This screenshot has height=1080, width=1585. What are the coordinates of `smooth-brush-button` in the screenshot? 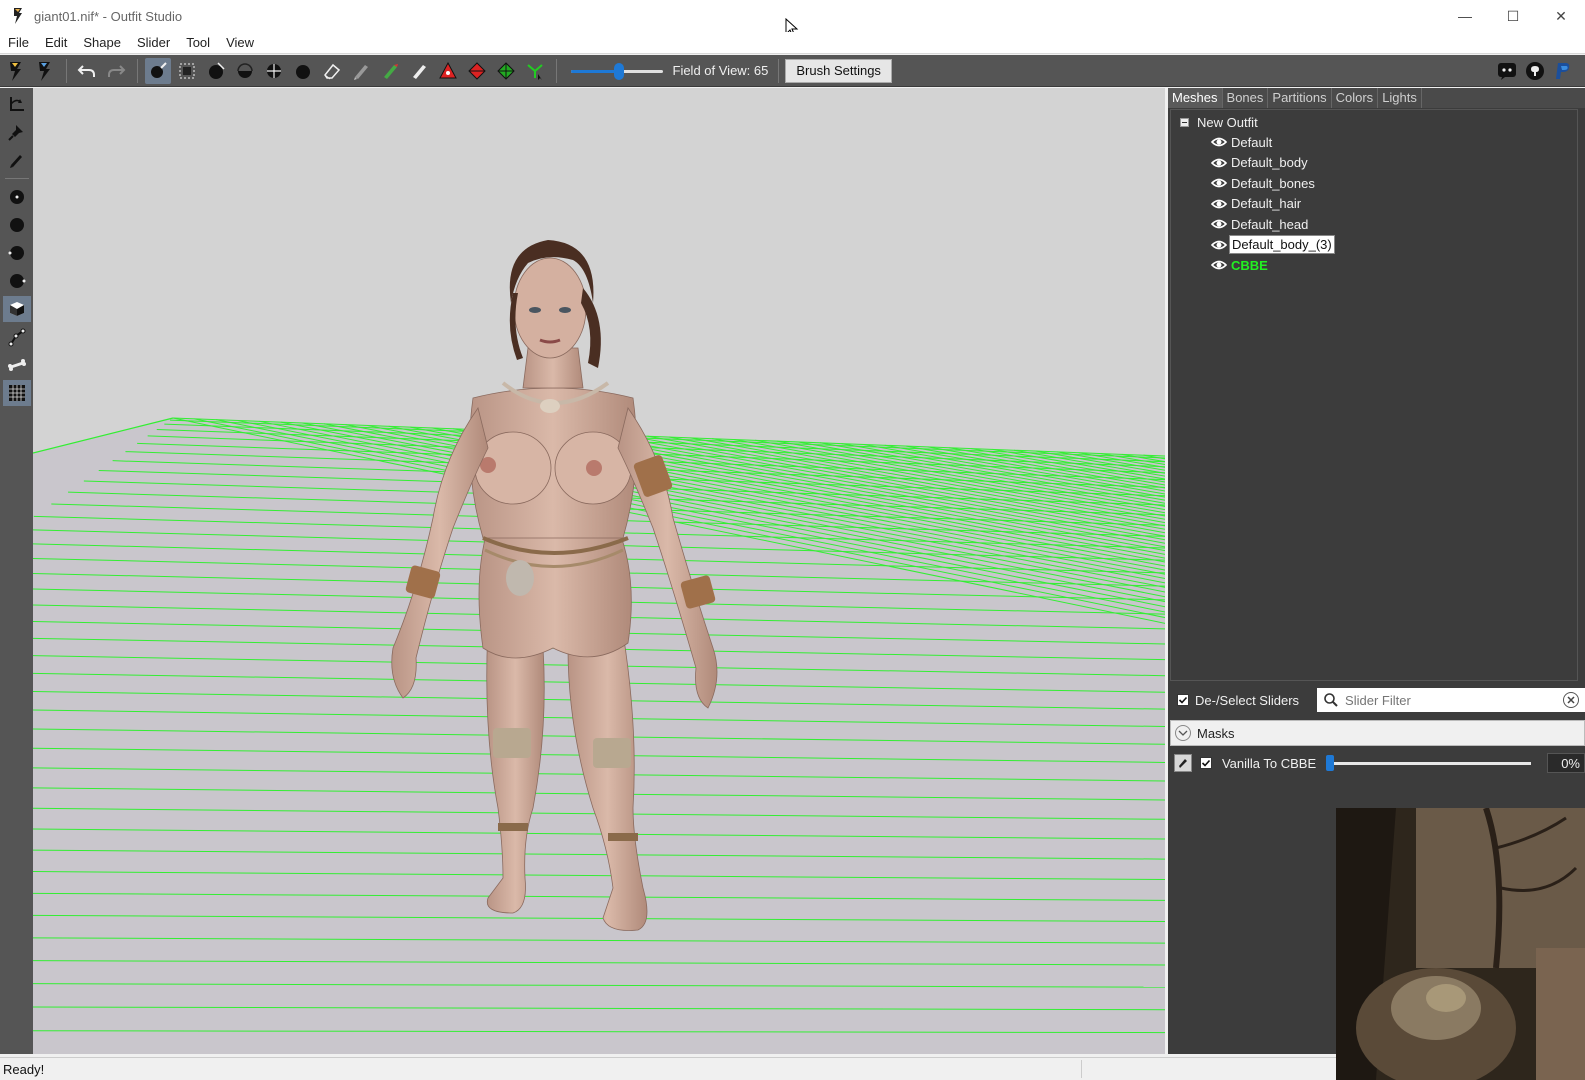 It's located at (303, 71).